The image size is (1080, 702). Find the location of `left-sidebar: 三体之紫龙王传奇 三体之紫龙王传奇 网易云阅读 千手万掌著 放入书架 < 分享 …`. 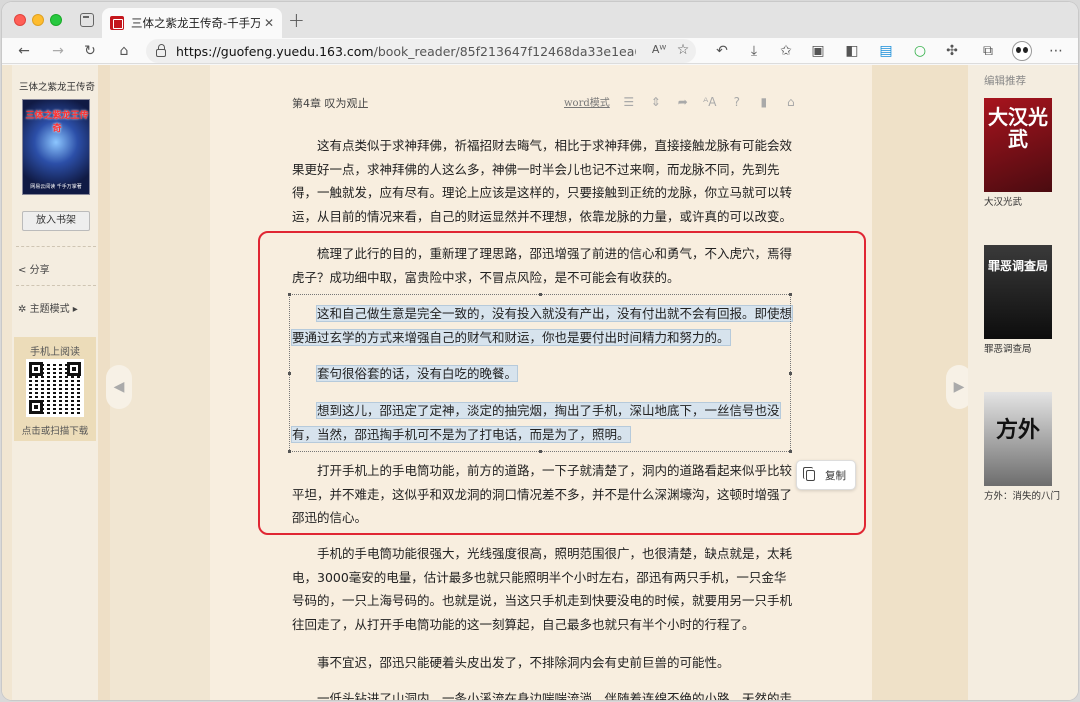

left-sidebar: 三体之紫龙王传奇 三体之紫龙王传奇 网易云阅读 千手万掌著 放入书架 < 分享 … is located at coordinates (55, 382).